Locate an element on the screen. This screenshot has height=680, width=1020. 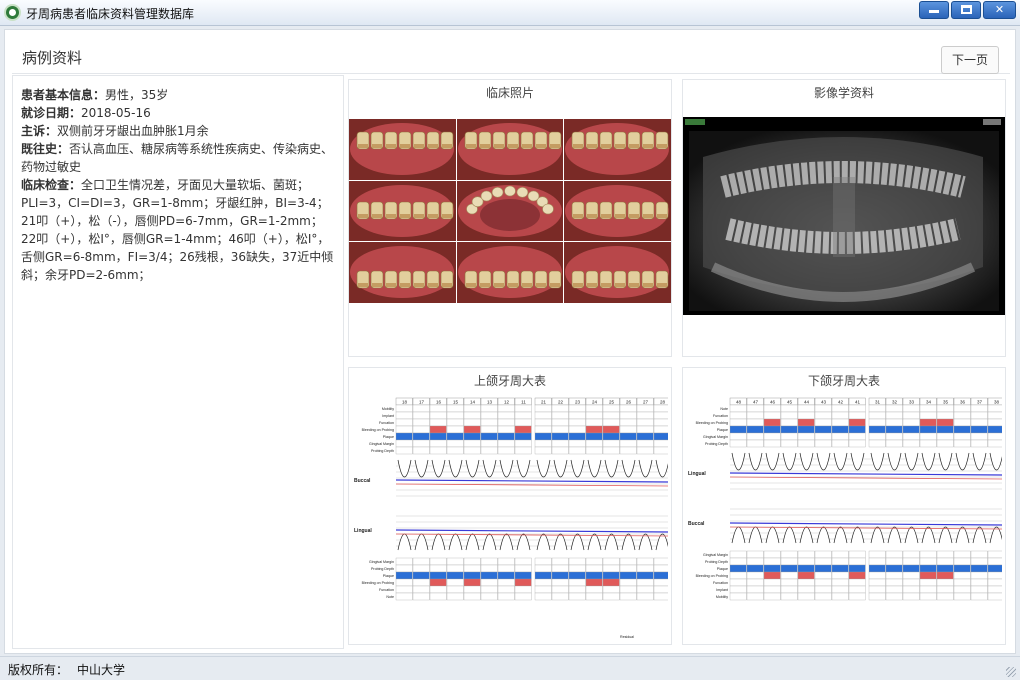
tooth-number: 16 is located at coordinates (439, 402).